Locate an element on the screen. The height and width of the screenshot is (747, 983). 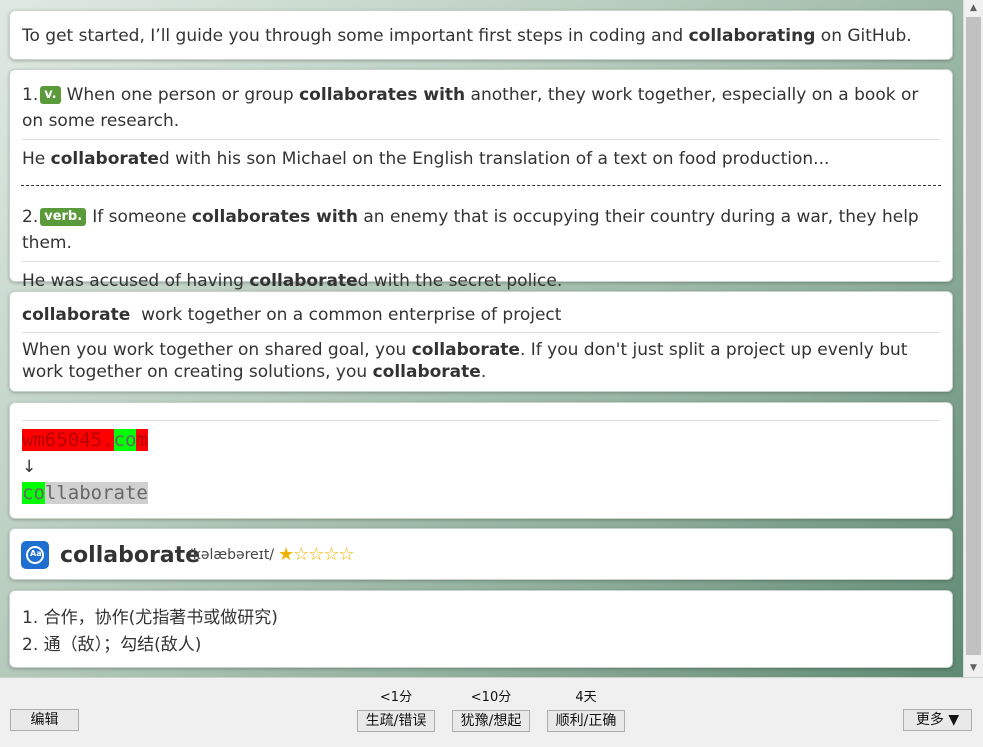
typed-answer: wm65045.com is located at coordinates (85, 440).